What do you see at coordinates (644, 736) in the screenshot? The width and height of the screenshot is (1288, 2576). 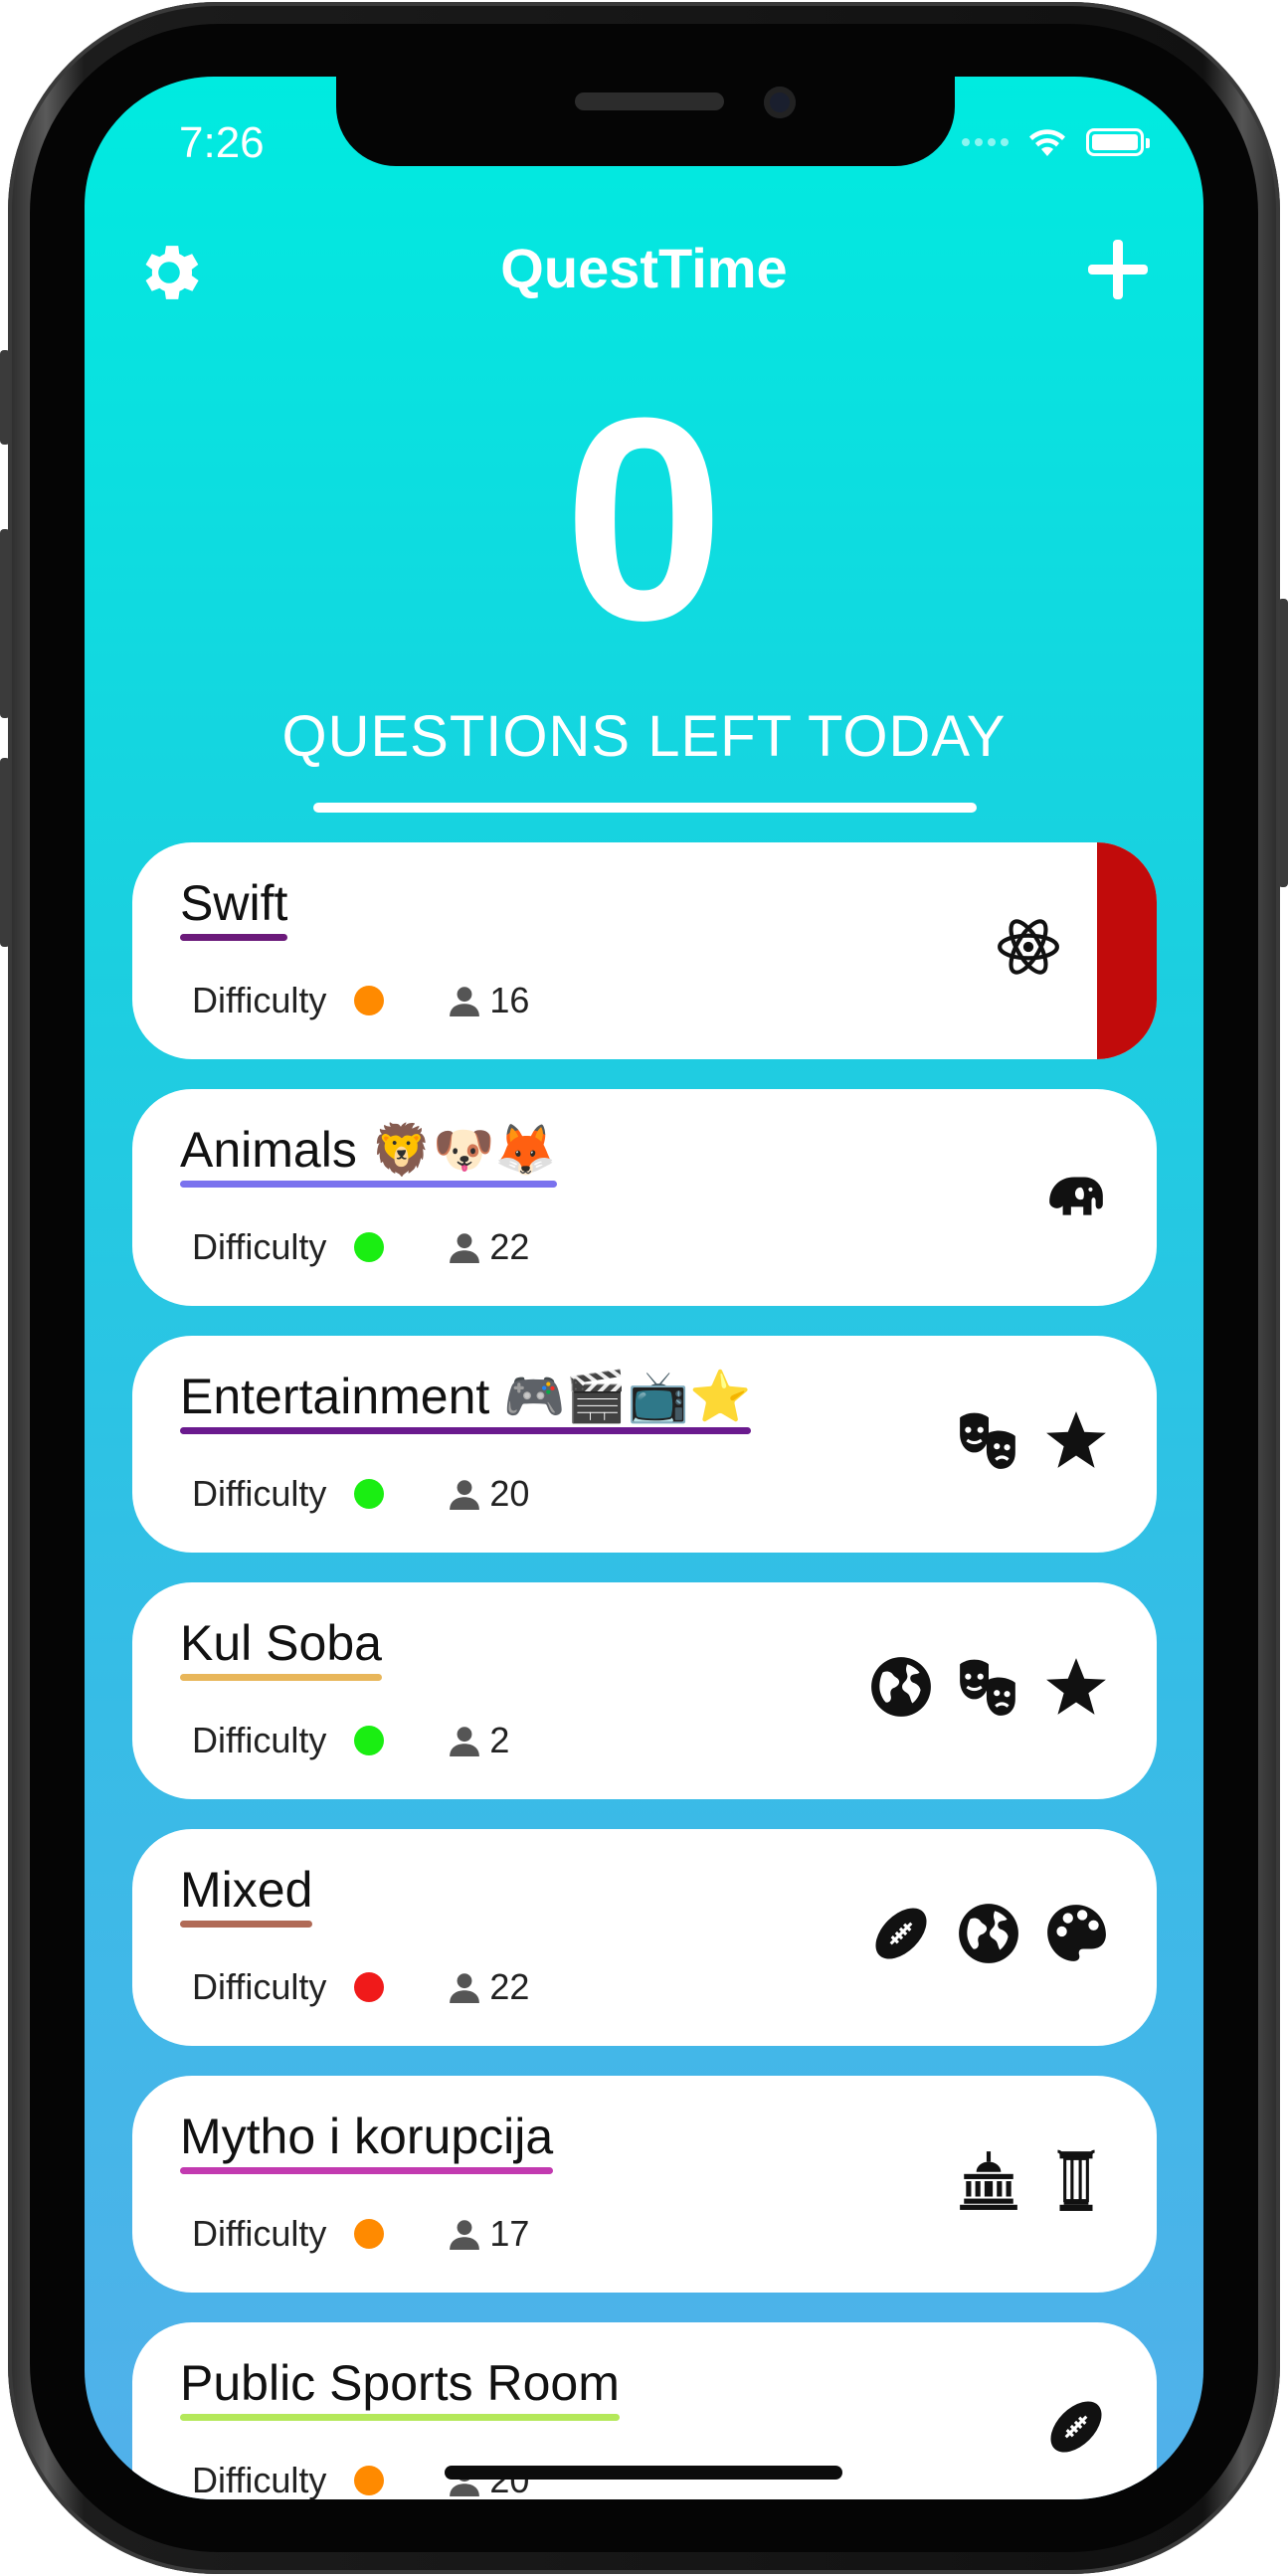 I see `questions-left-label: QUESTIONS LEFT TODAY` at bounding box center [644, 736].